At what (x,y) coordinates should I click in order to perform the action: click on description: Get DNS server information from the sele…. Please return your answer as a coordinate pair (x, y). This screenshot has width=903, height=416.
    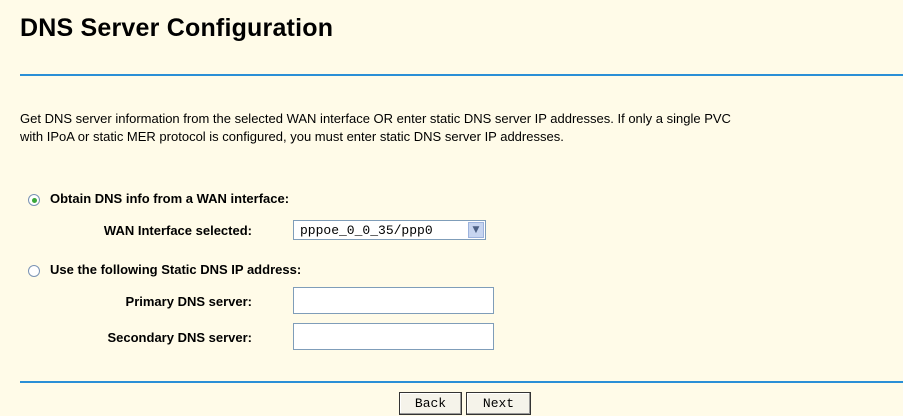
    Looking at the image, I should click on (461, 128).